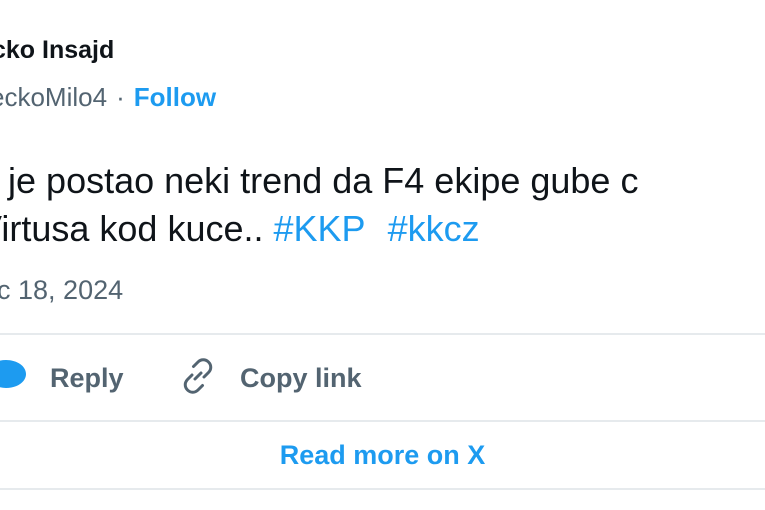 The image size is (765, 510). I want to click on author-handle: eckoMilo4, so click(53, 97).